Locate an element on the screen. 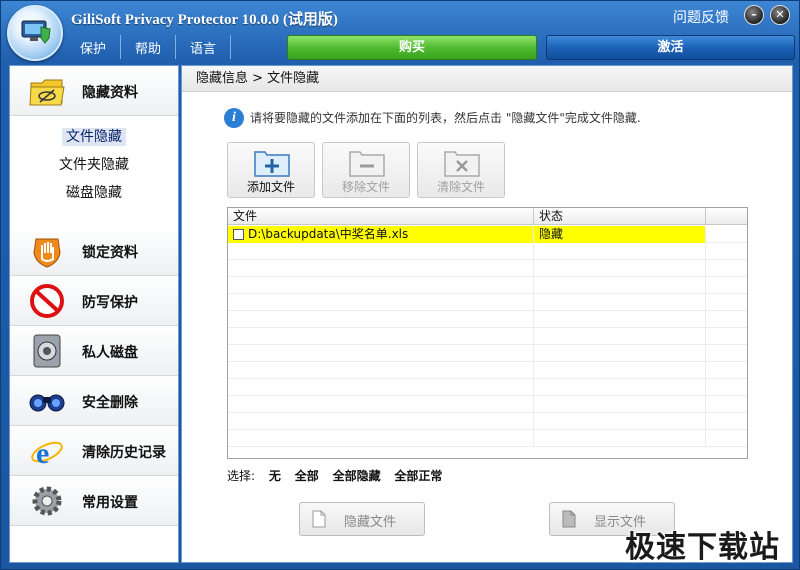  activate-button: 激活 is located at coordinates (670, 47).